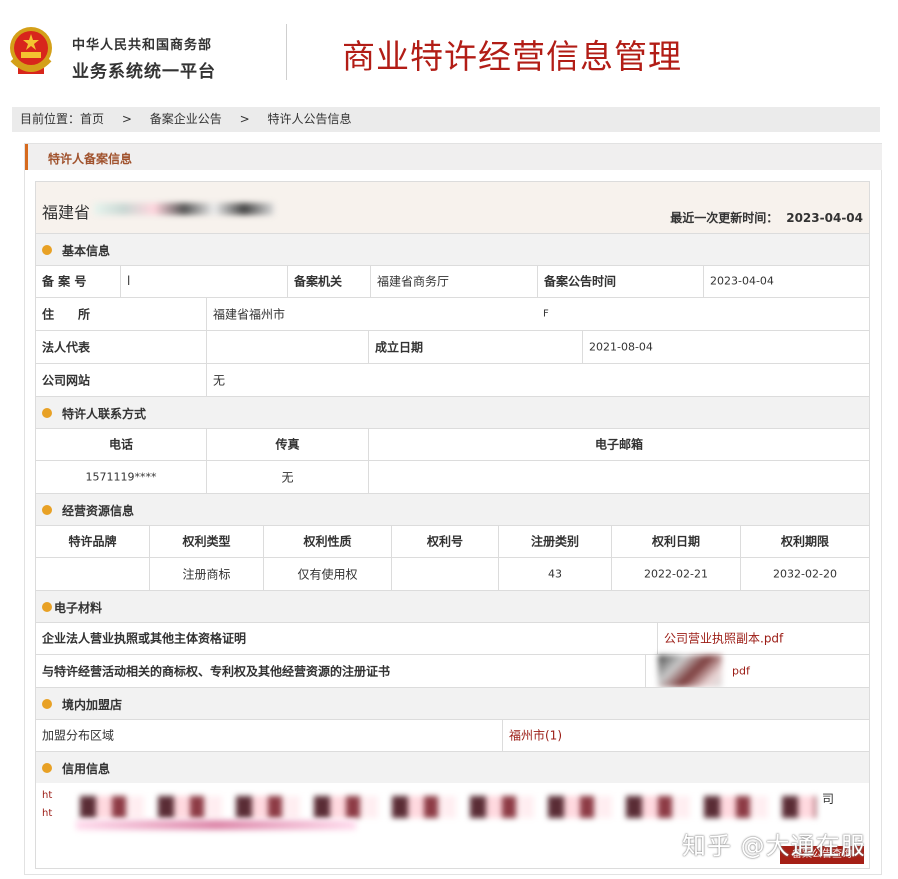 Image resolution: width=898 pixels, height=879 pixels. Describe the element at coordinates (828, 799) in the screenshot. I see `credit-line1-suffix: 司` at that location.